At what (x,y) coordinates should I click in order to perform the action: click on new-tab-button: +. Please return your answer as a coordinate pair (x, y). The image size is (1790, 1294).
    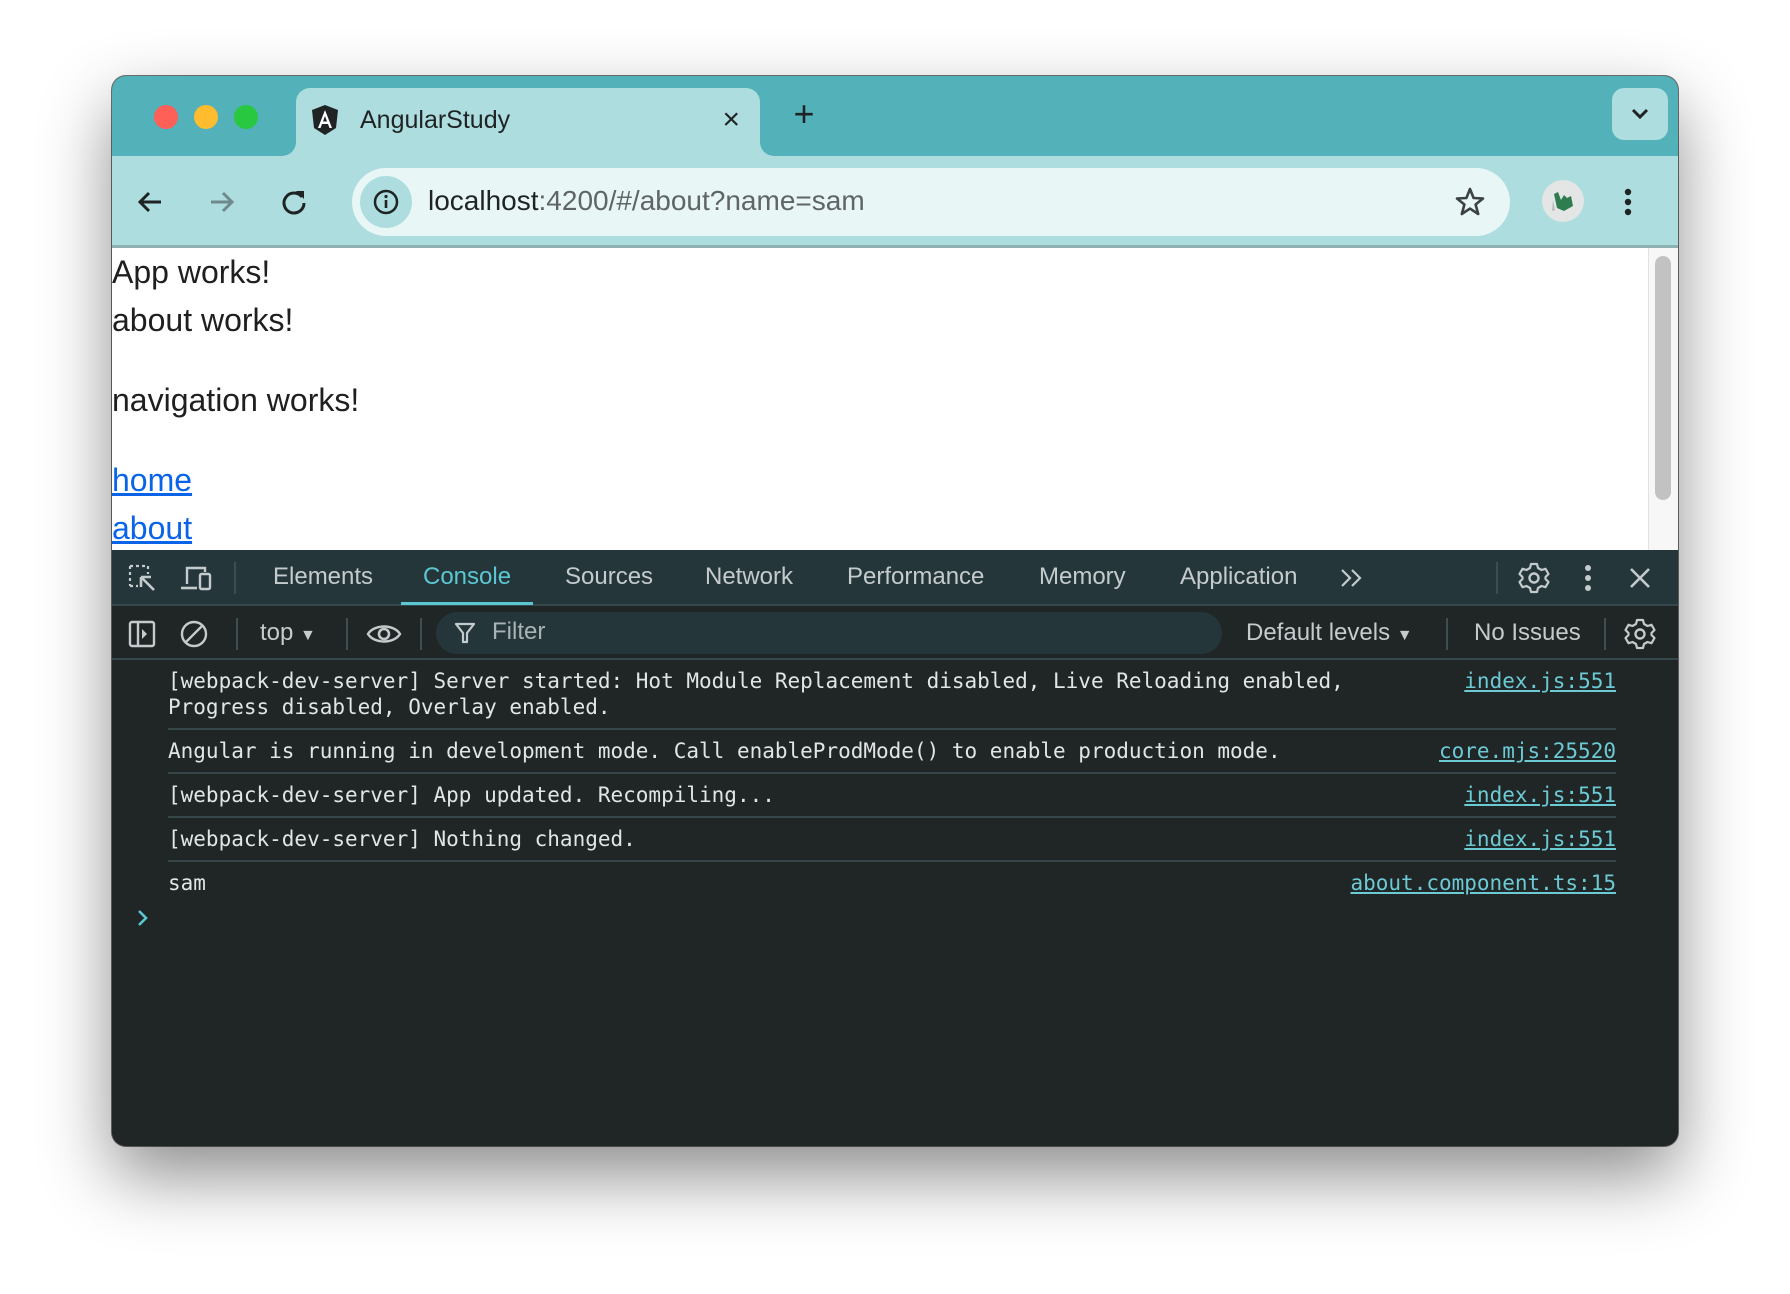
    Looking at the image, I should click on (804, 114).